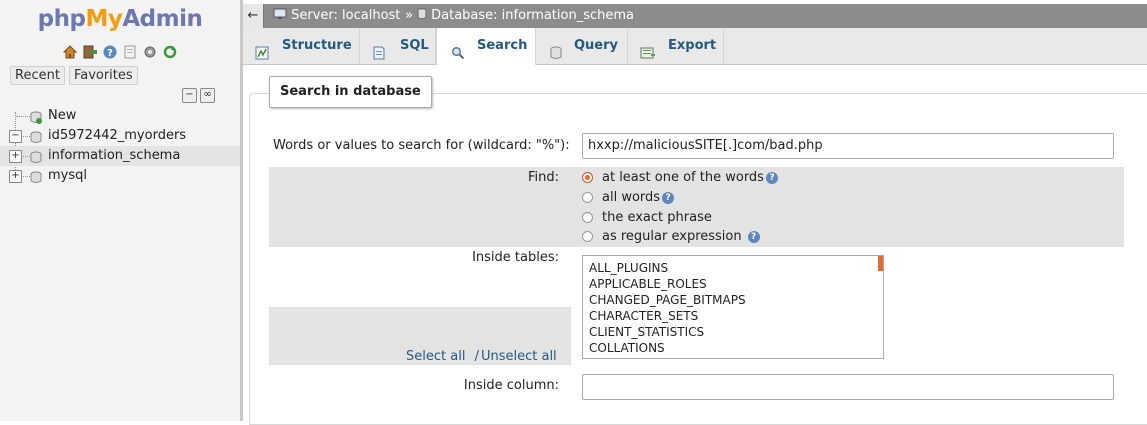  I want to click on tree-item-label: id5972442_myorders, so click(117, 135).